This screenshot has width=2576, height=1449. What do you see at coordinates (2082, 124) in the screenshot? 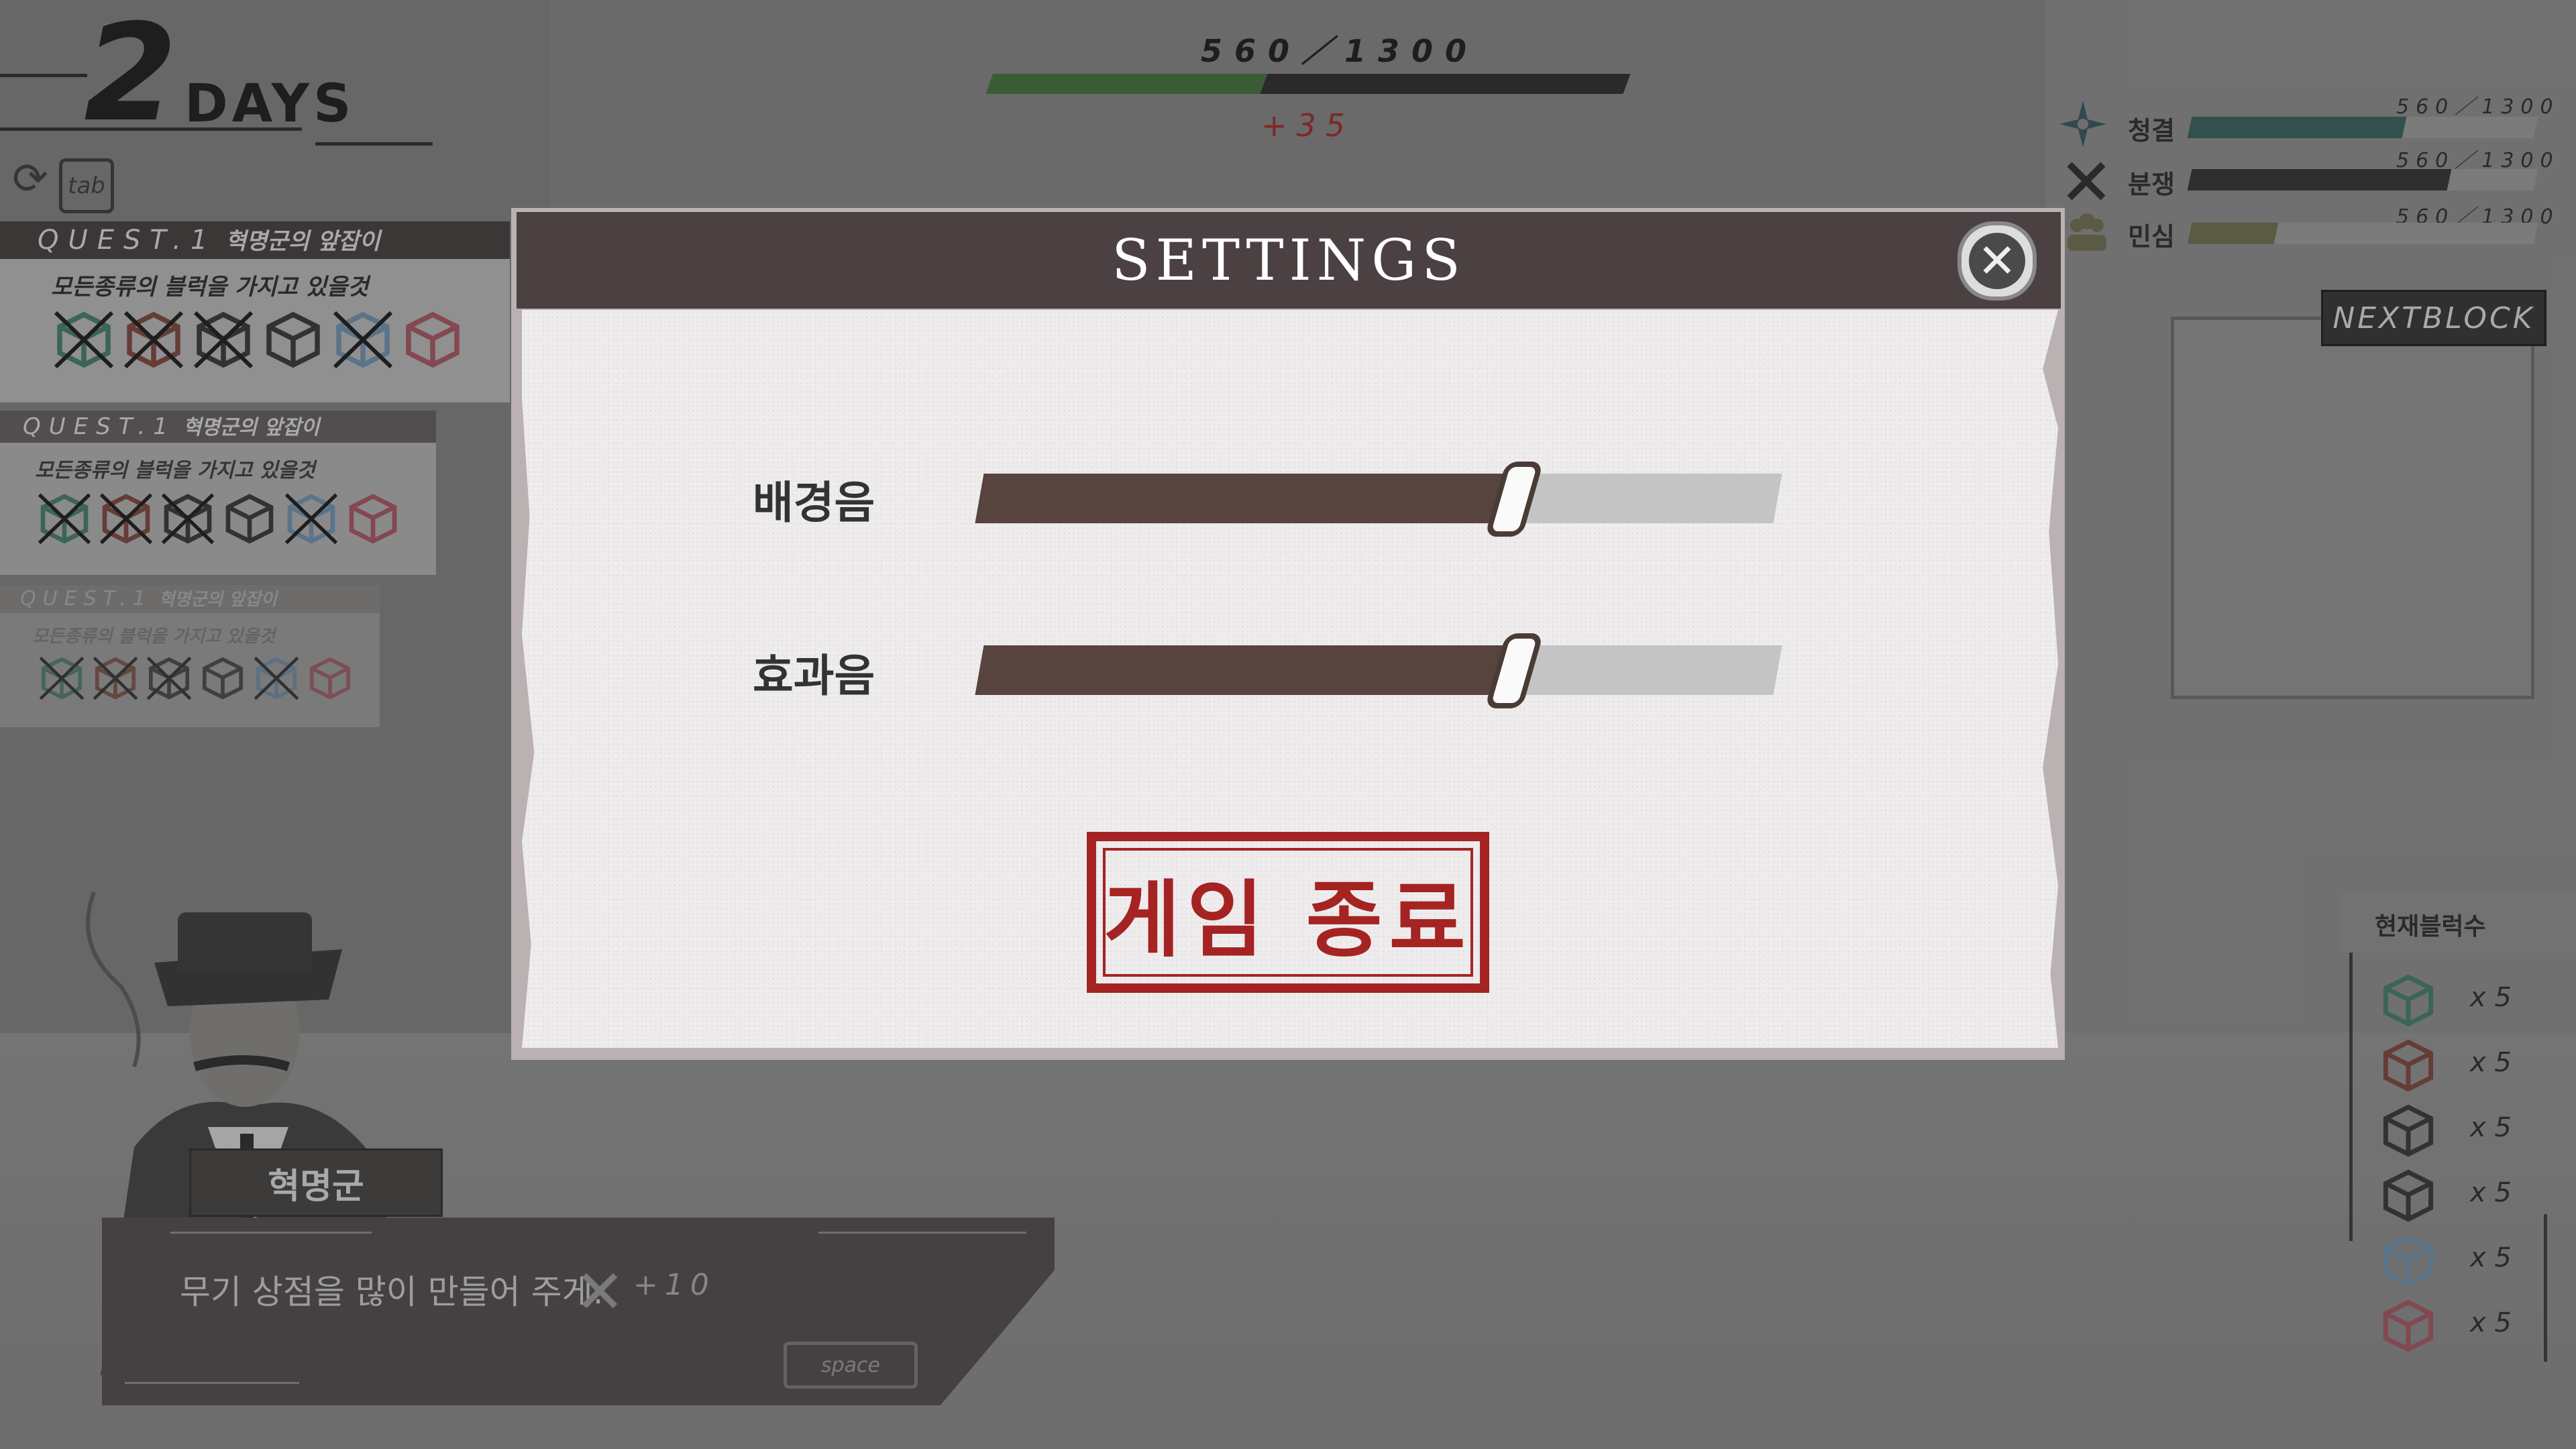
I see `compass-star-icon` at bounding box center [2082, 124].